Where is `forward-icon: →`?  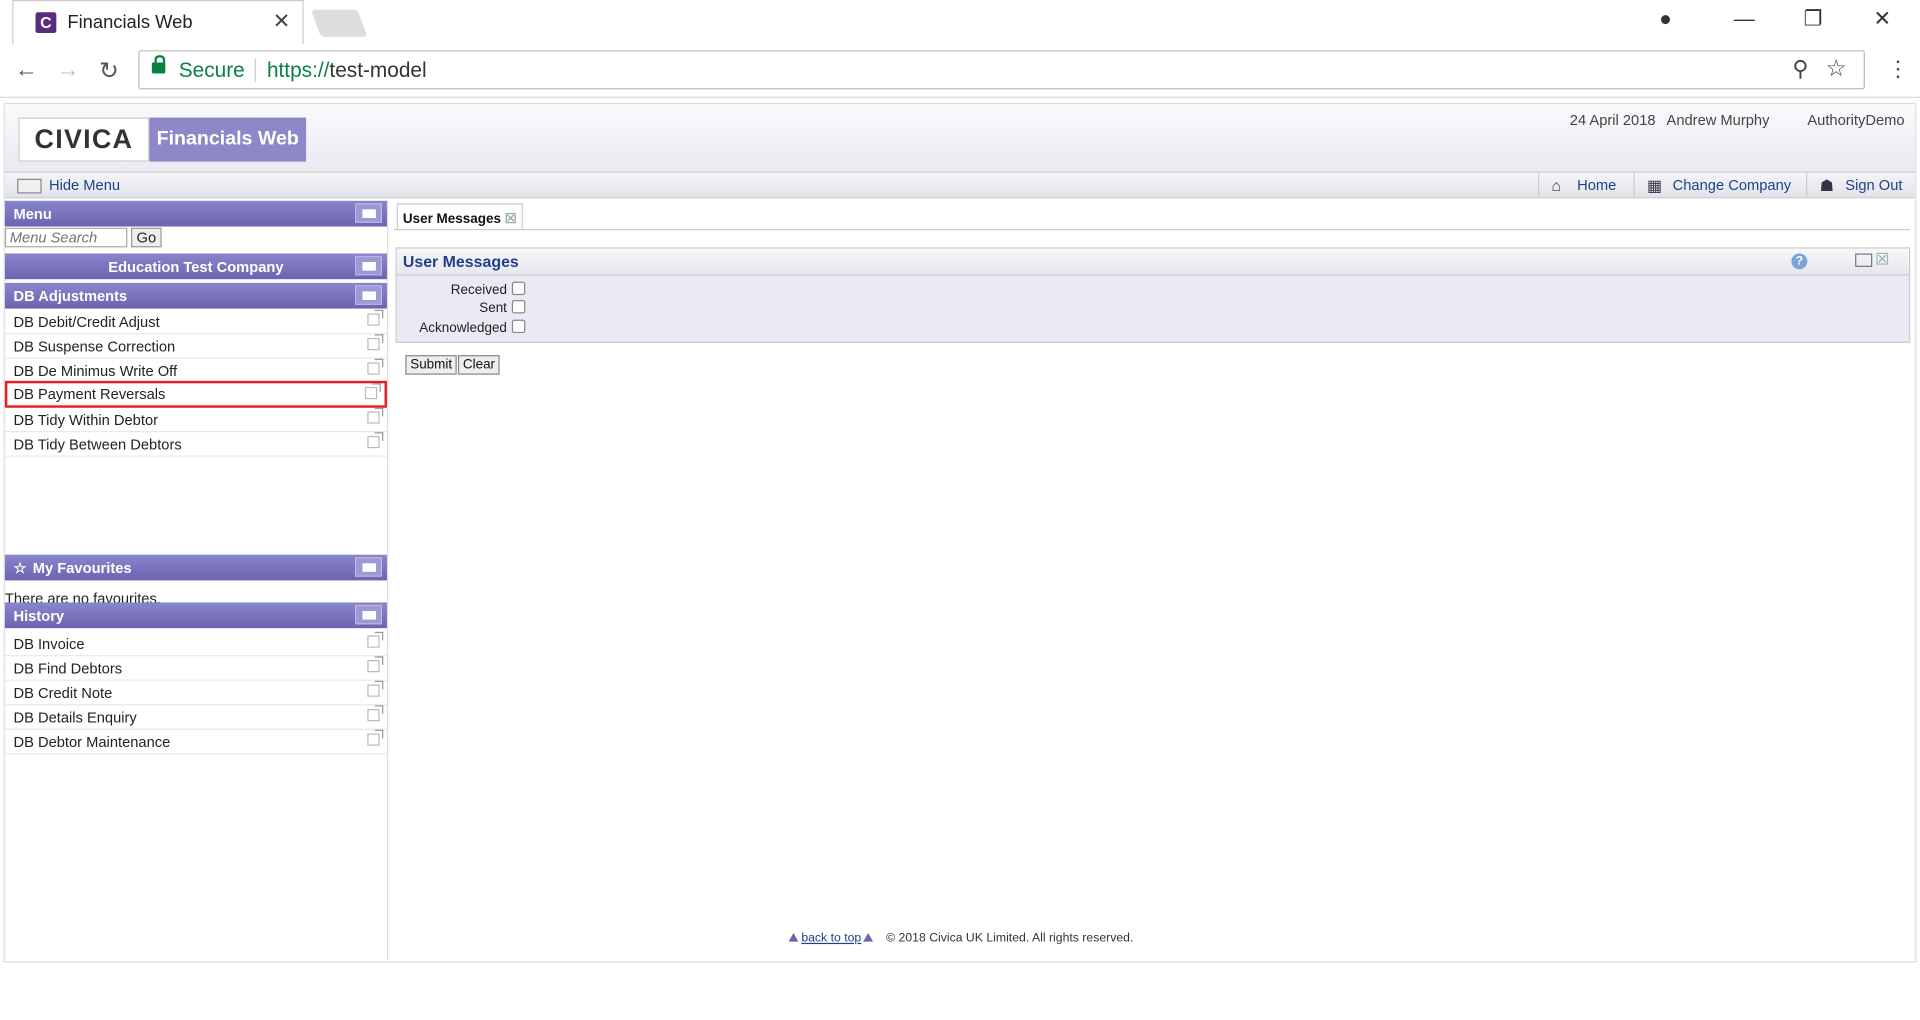 forward-icon: → is located at coordinates (67, 71).